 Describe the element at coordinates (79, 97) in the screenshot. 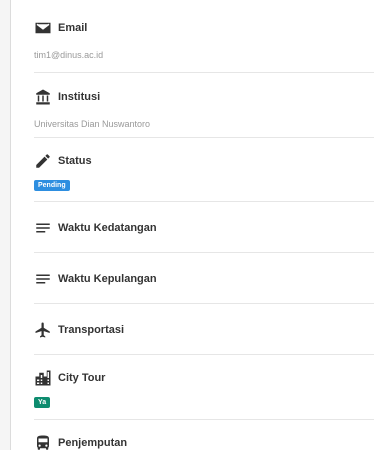

I see `institusi-label: Institusi` at that location.